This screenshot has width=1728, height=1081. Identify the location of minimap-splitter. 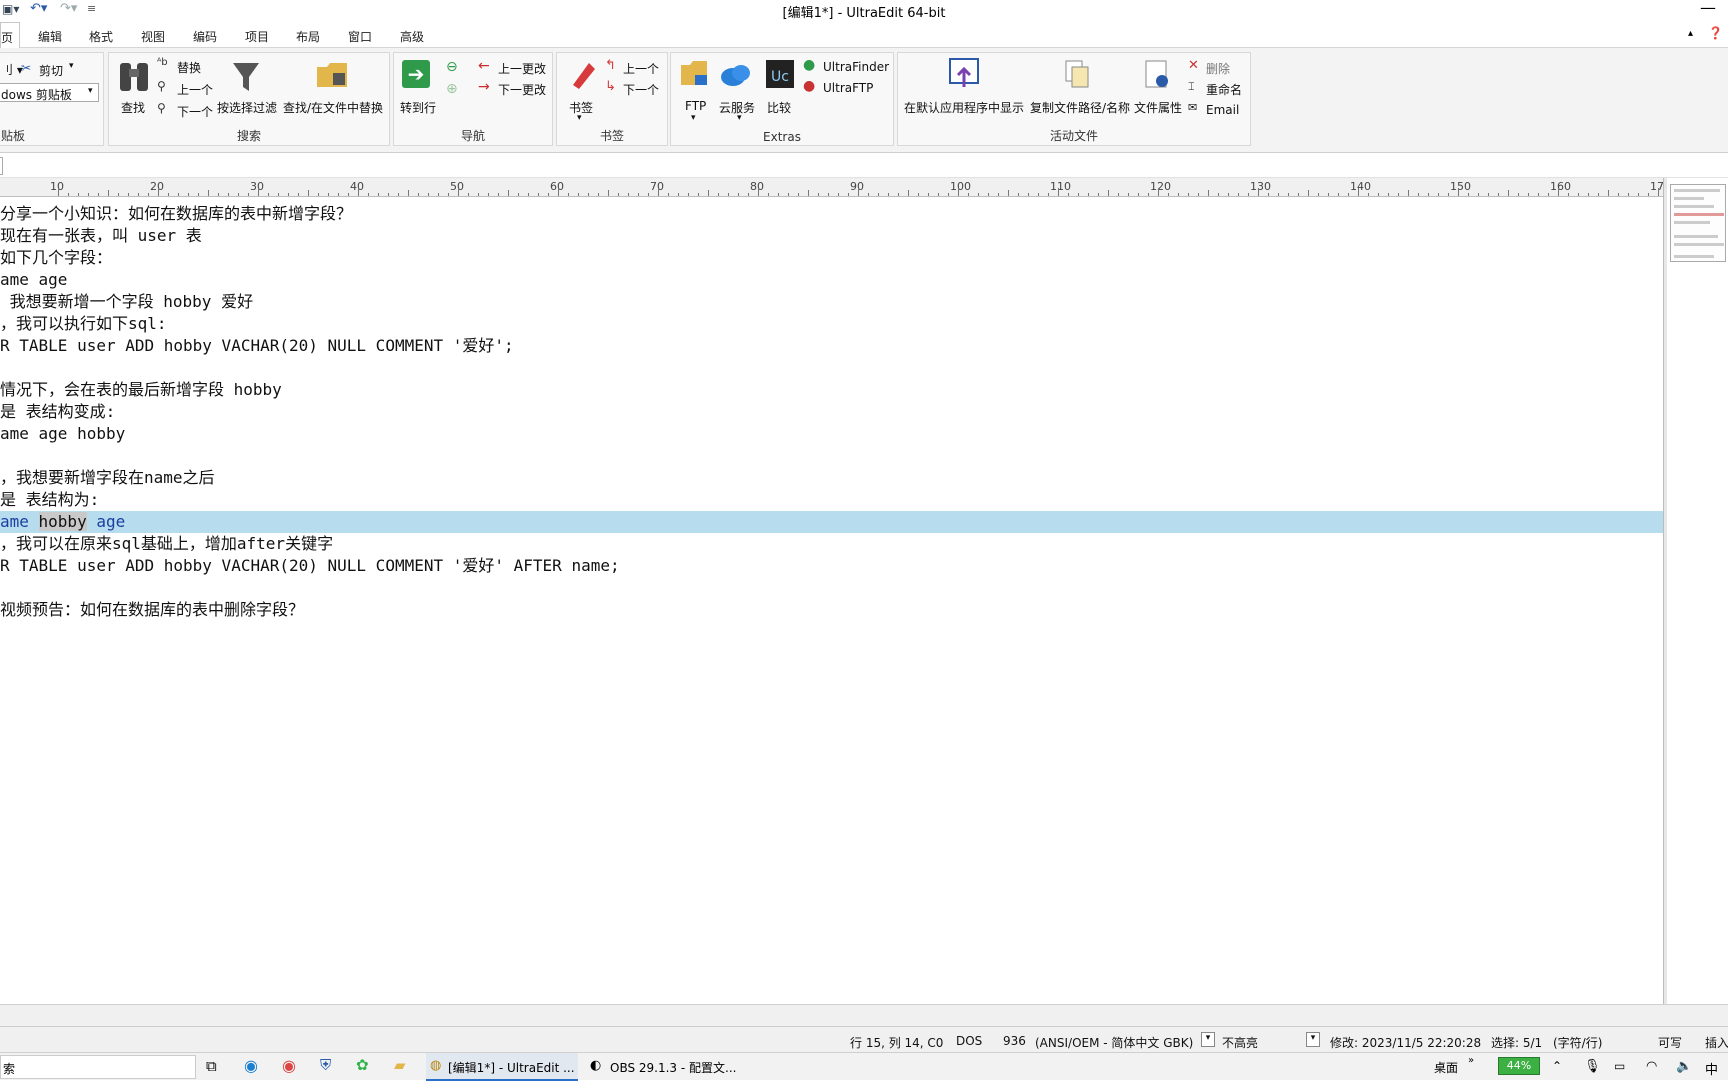
(1665, 591).